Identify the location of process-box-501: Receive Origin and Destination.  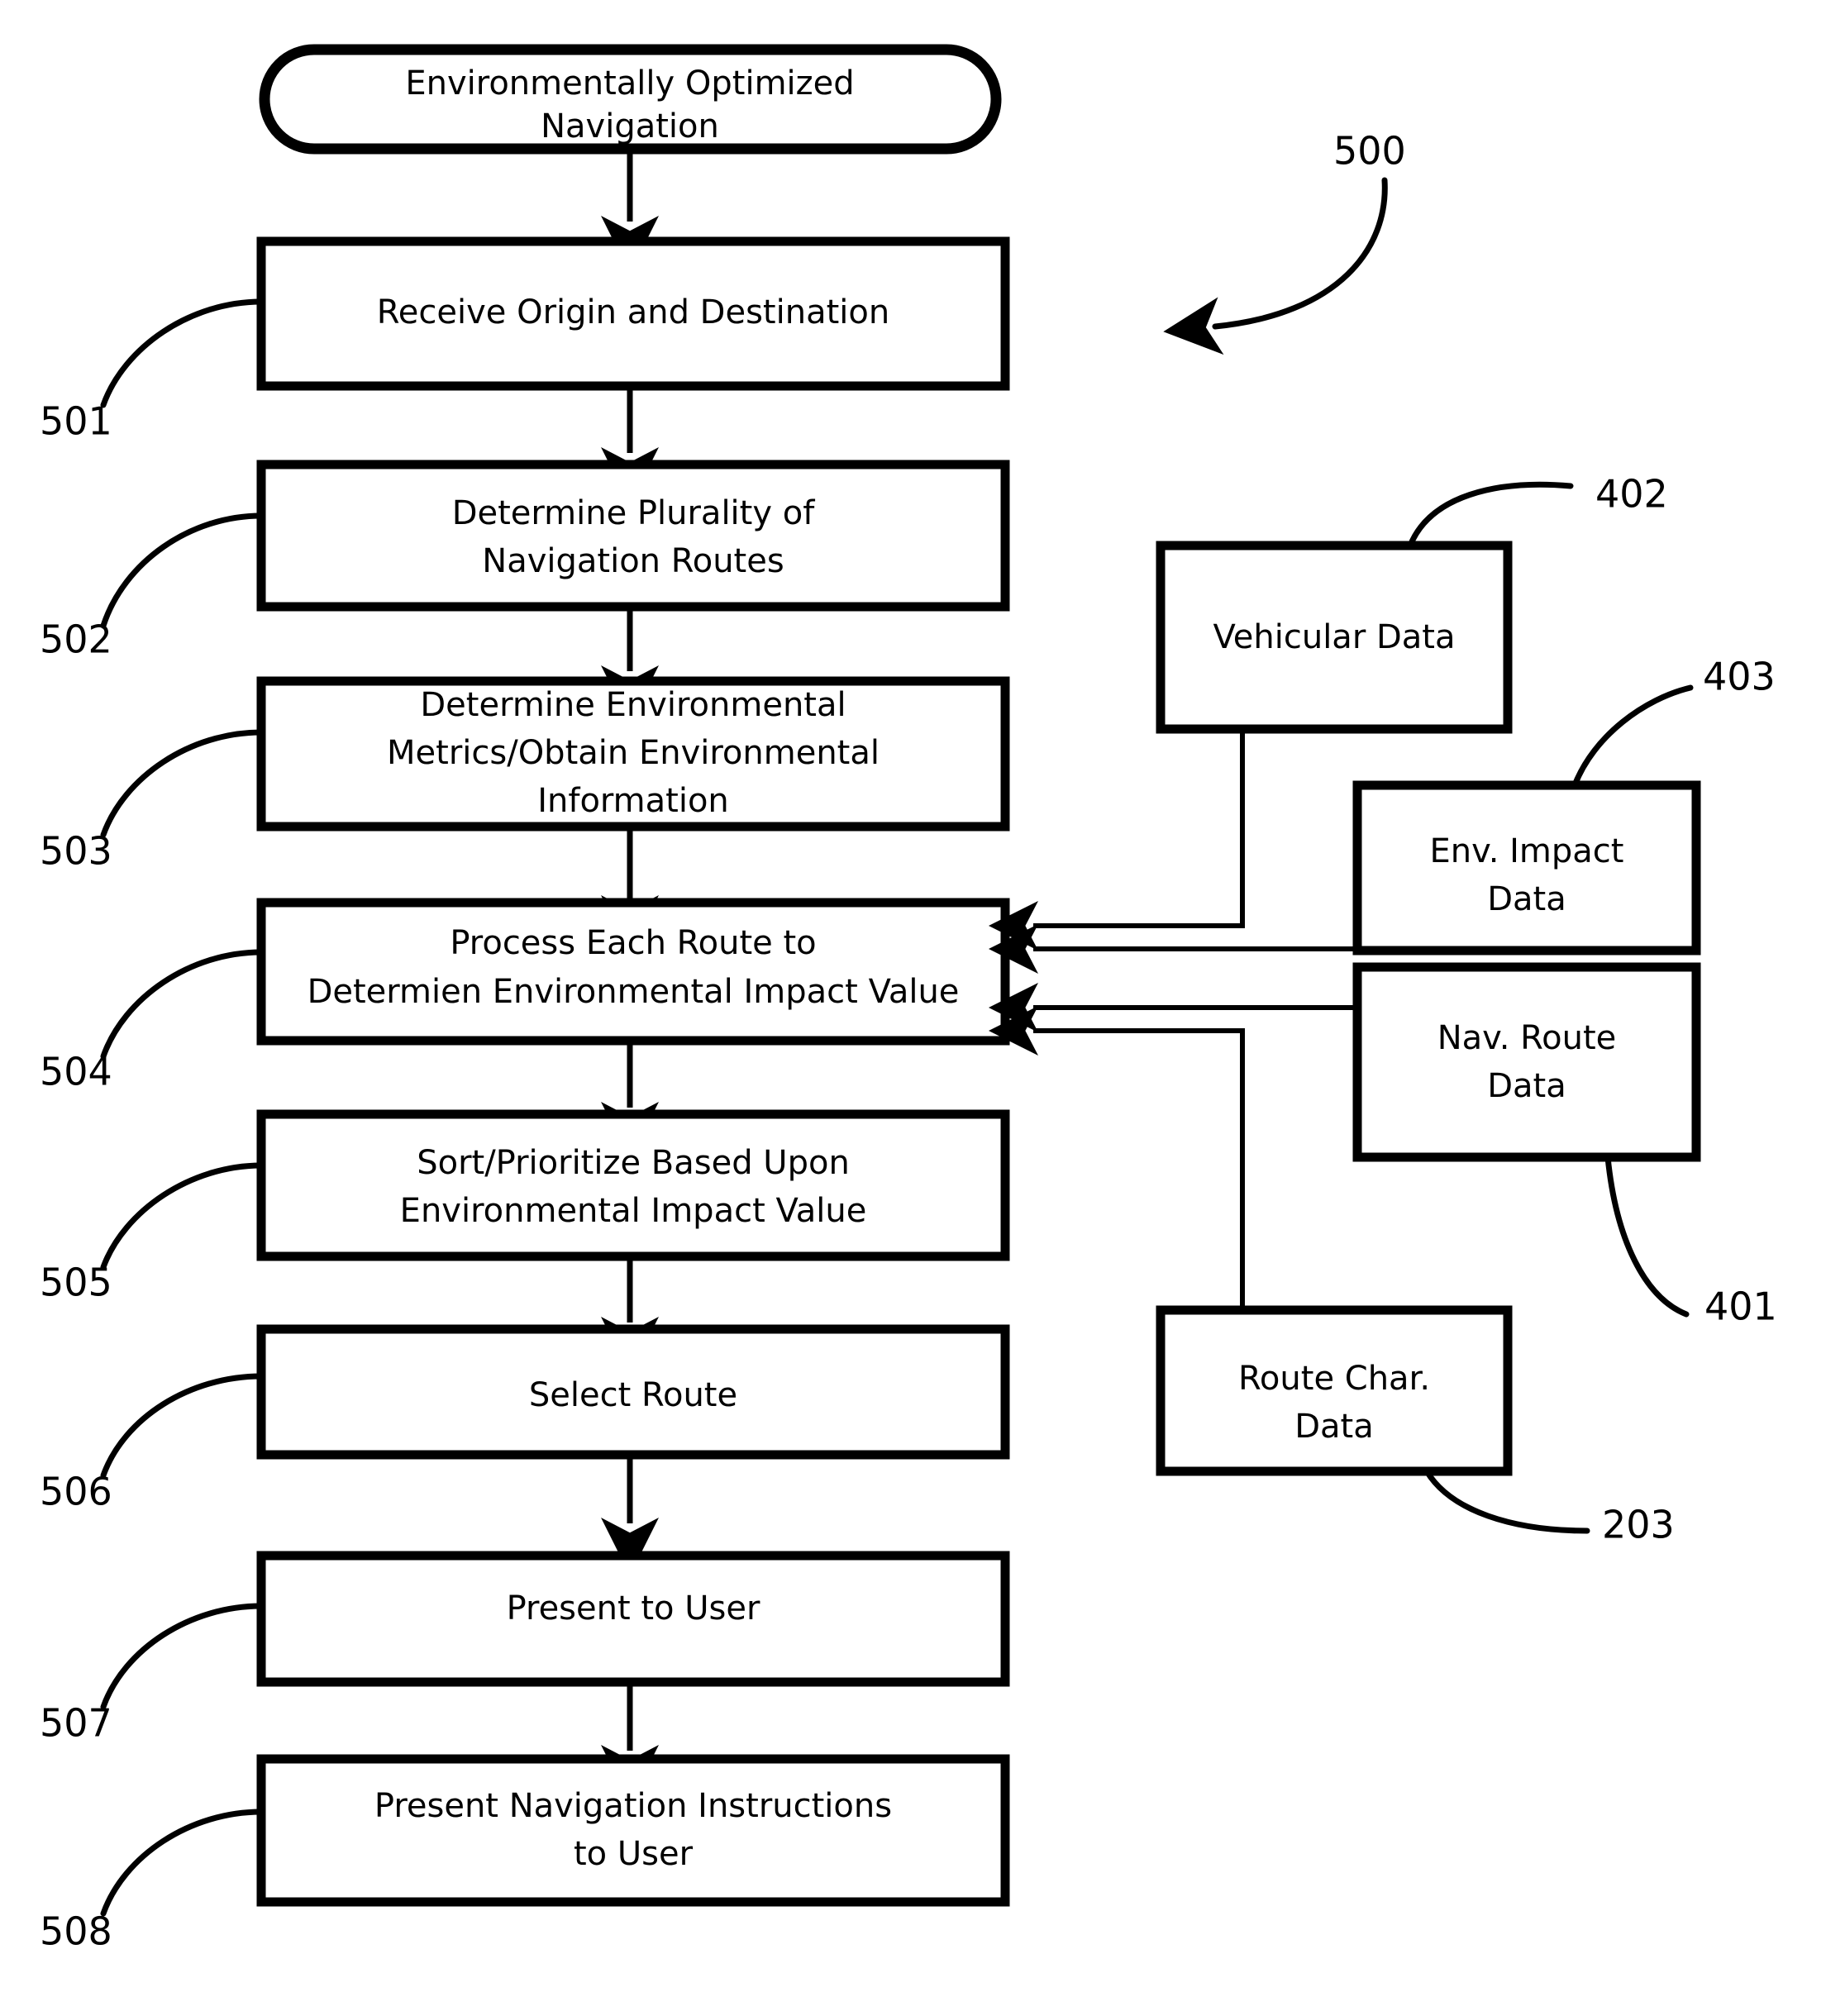
(633, 314).